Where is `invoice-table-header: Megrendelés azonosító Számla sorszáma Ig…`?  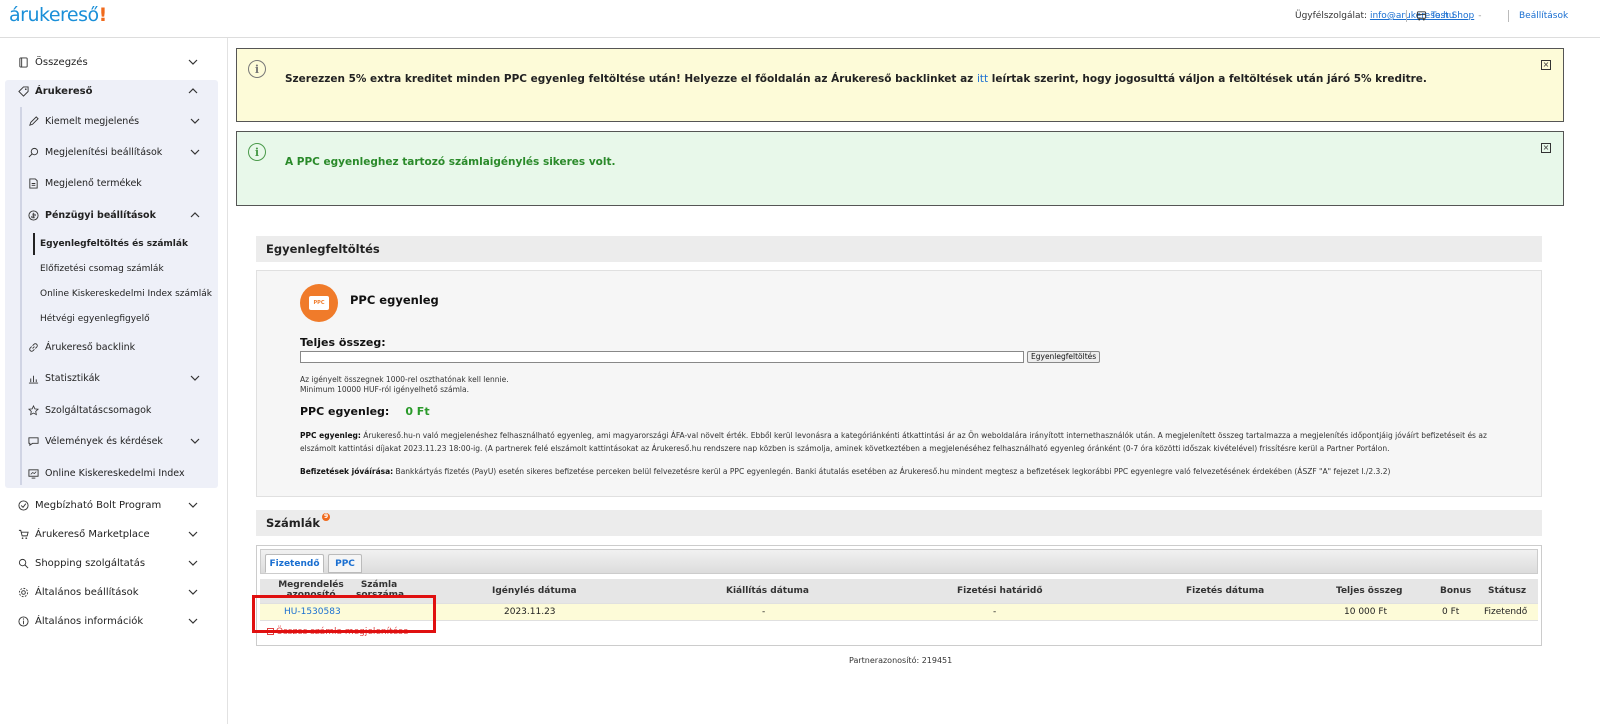
invoice-table-header: Megrendelés azonosító Számla sorszáma Ig… is located at coordinates (899, 591).